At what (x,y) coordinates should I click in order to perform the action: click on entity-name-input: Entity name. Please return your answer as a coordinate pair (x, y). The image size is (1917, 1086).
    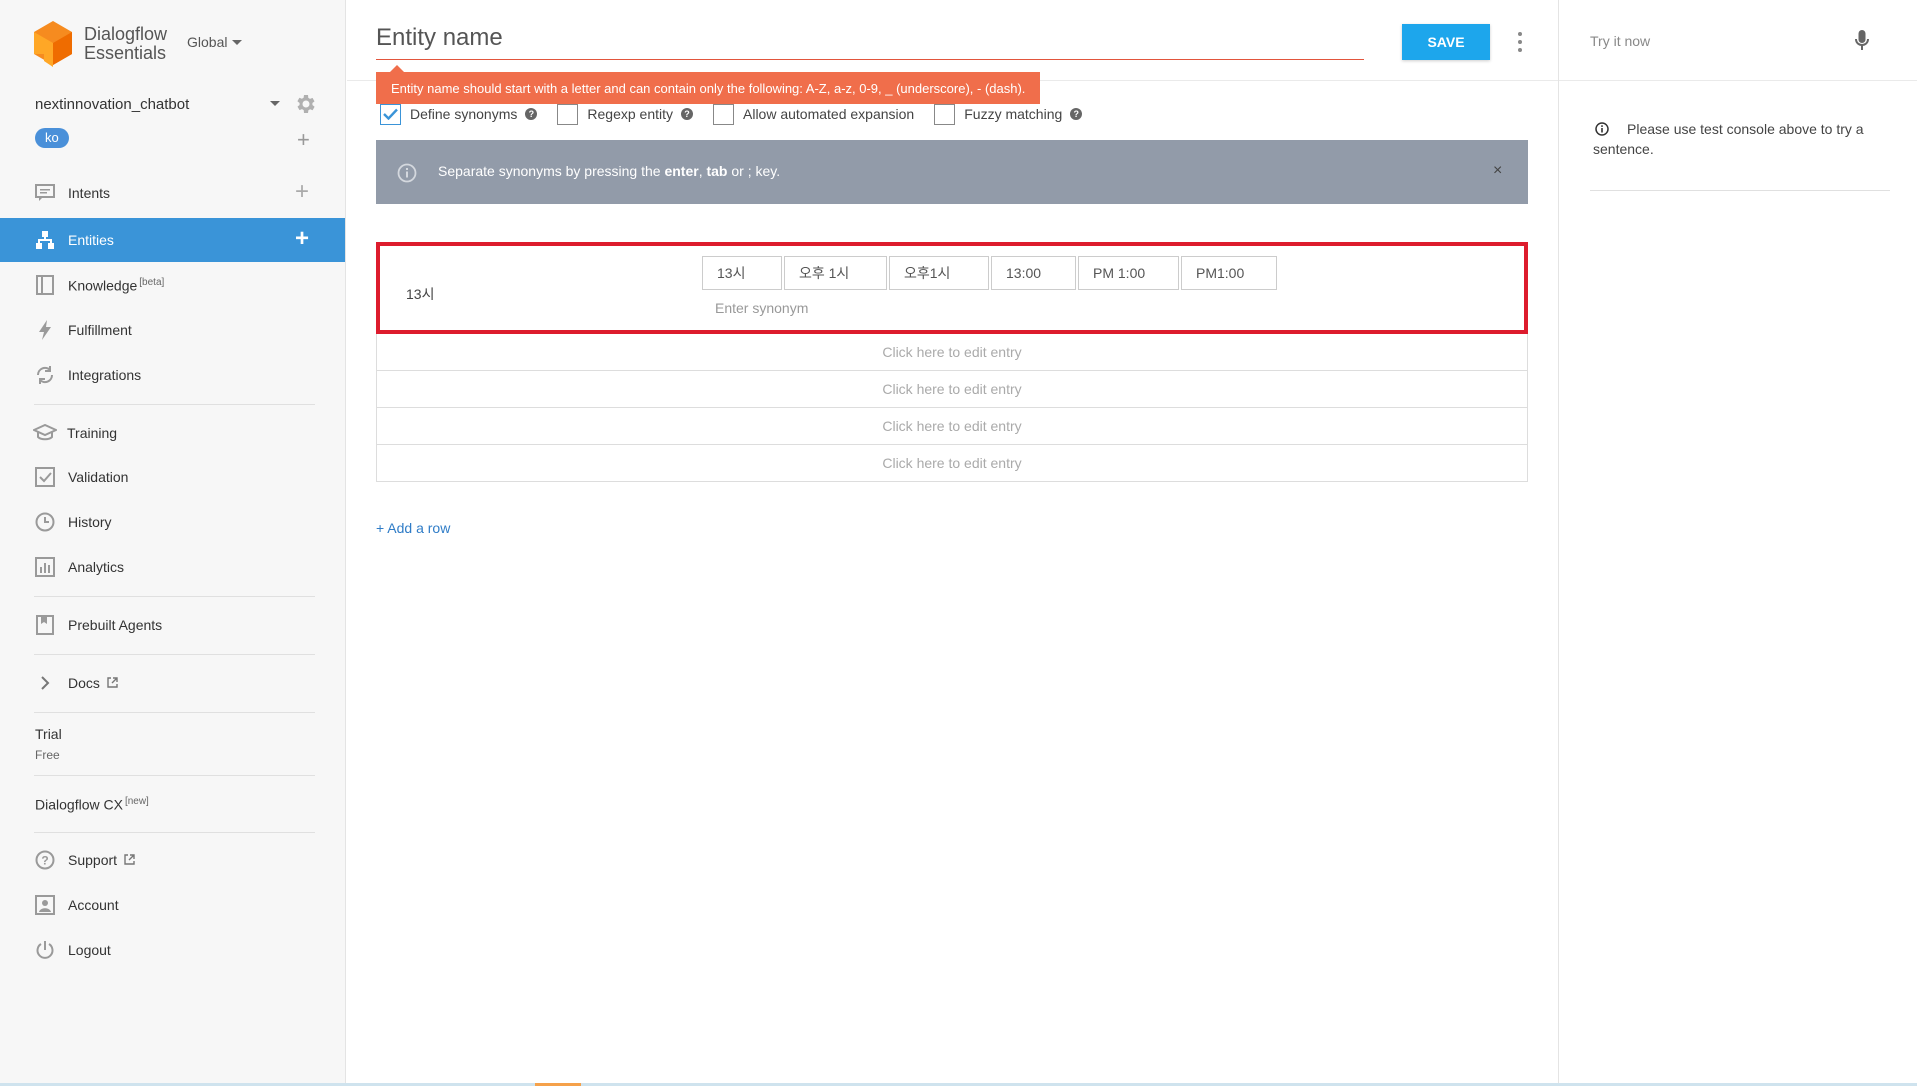
    Looking at the image, I should click on (870, 42).